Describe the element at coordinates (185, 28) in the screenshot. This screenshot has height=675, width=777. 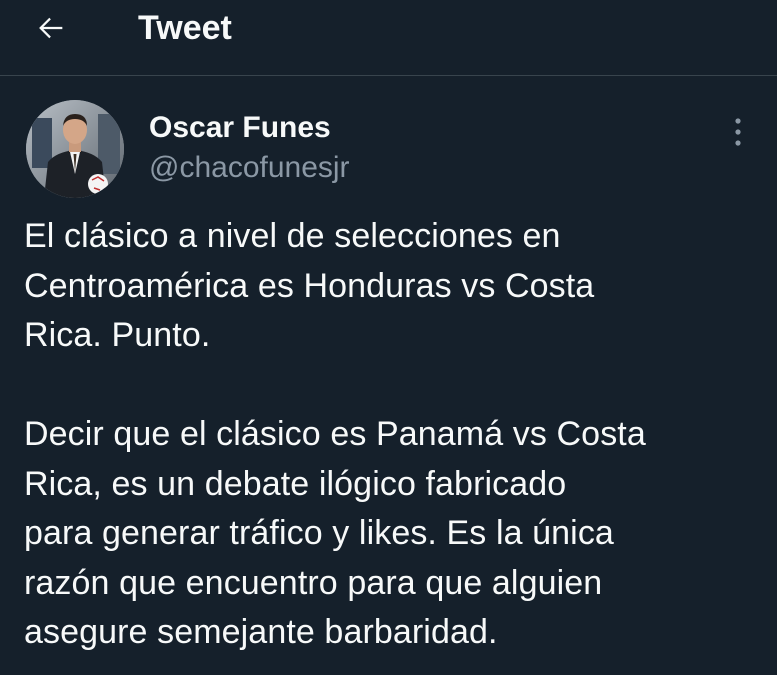
I see `page-title: Tweet` at that location.